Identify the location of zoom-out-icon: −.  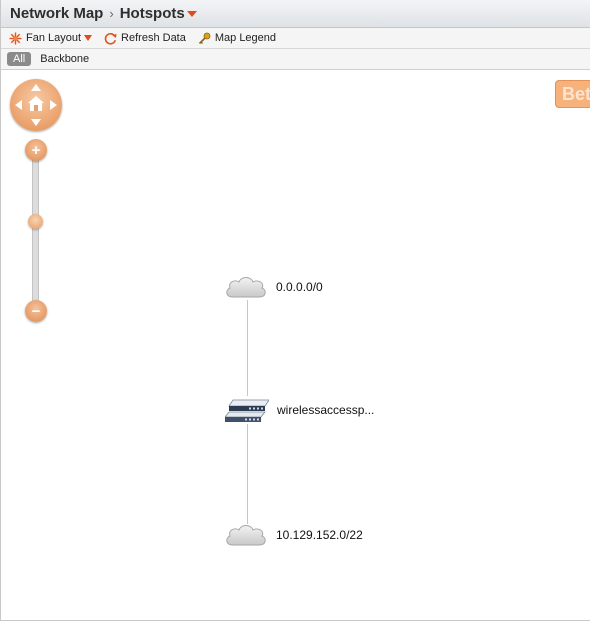
(36, 311).